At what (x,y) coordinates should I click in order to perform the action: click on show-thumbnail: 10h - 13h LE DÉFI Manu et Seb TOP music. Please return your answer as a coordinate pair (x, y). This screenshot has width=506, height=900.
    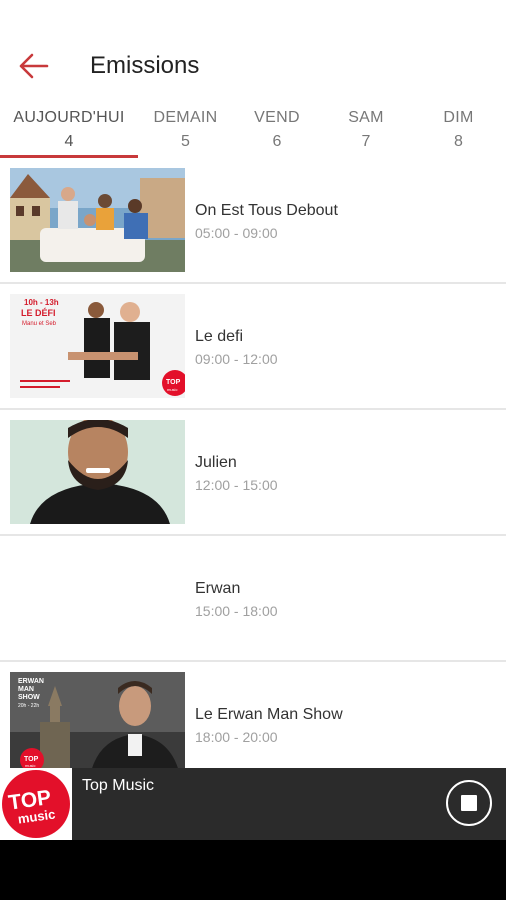
    Looking at the image, I should click on (97, 346).